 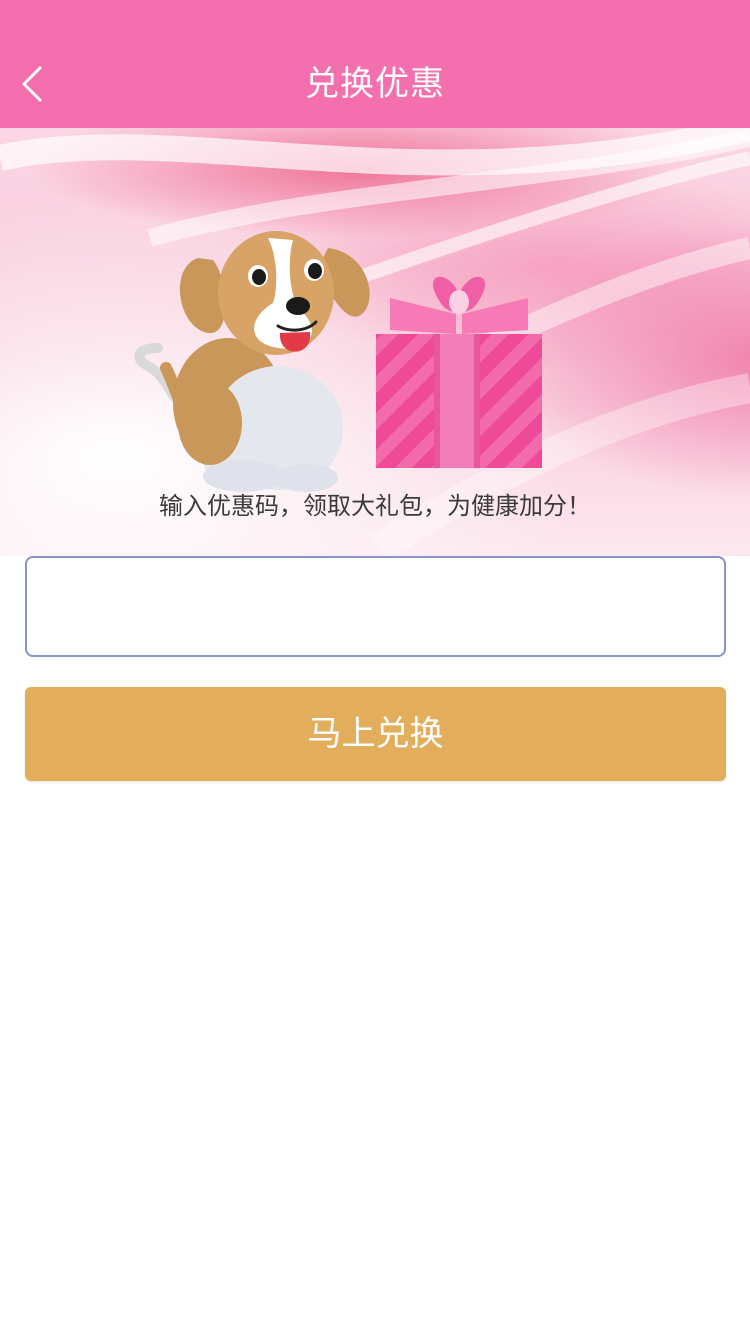 What do you see at coordinates (252, 361) in the screenshot?
I see `beagle-dog-illustration` at bounding box center [252, 361].